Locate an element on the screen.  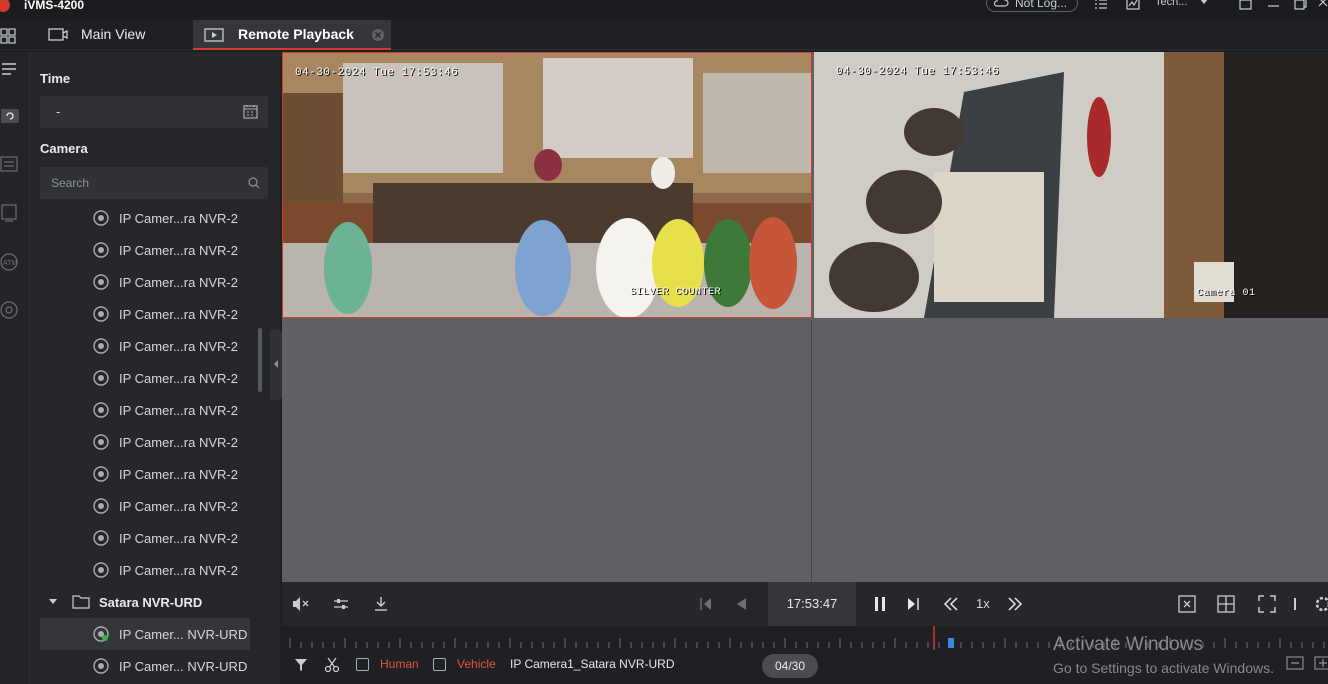
speed-up-icon is located at coordinates (1015, 604).